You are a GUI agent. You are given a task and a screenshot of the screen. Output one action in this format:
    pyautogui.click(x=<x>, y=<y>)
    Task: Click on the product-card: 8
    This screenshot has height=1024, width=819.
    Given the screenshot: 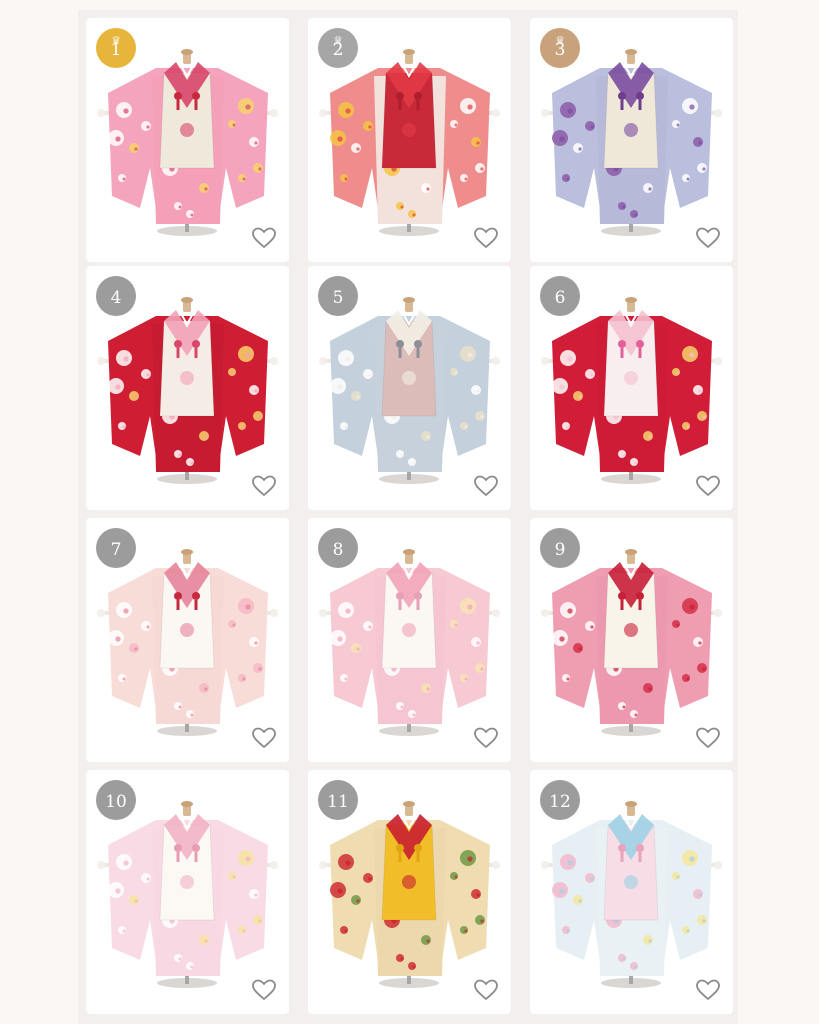 What is the action you would take?
    pyautogui.click(x=409, y=640)
    